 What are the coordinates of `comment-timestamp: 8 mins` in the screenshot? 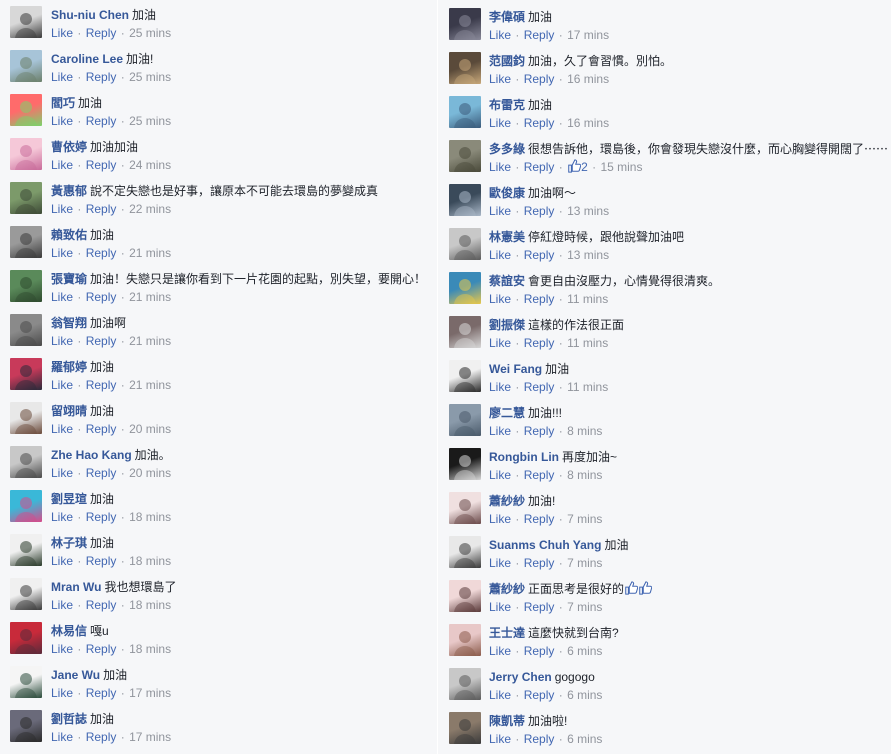 It's located at (584, 431).